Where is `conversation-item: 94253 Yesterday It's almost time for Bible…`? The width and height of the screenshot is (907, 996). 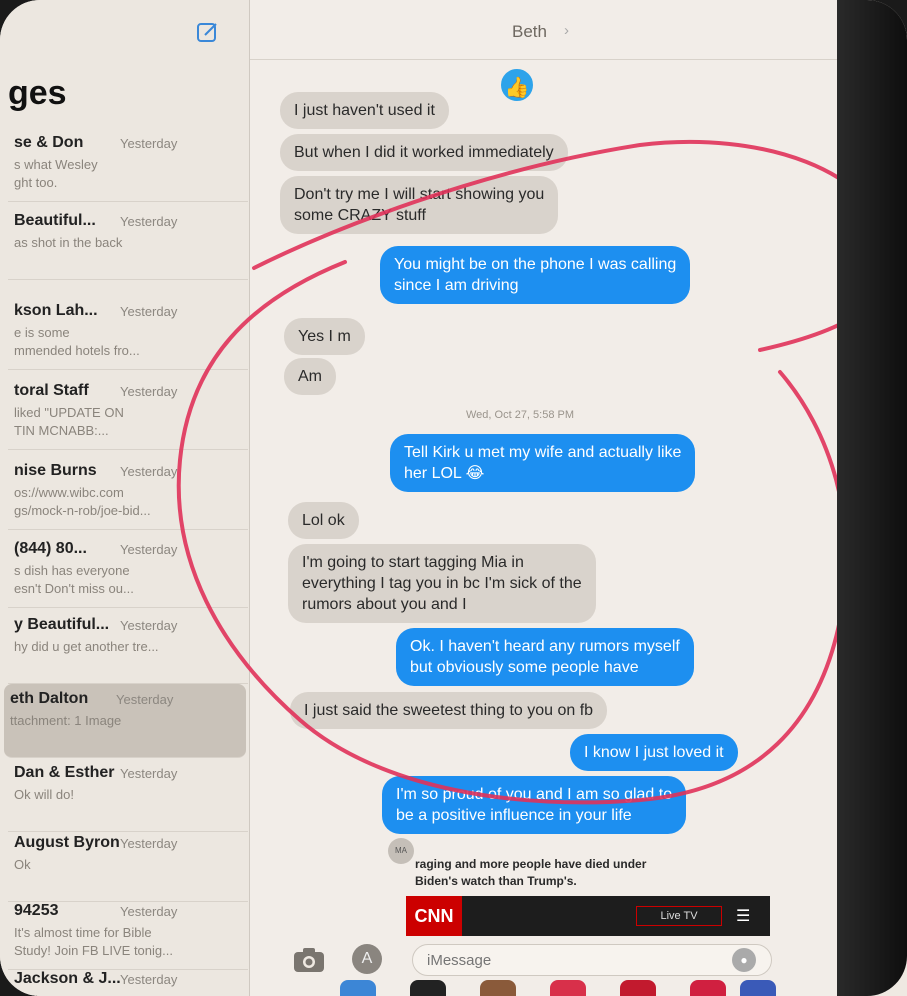
conversation-item: 94253 Yesterday It's almost time for Bible… is located at coordinates (128, 933).